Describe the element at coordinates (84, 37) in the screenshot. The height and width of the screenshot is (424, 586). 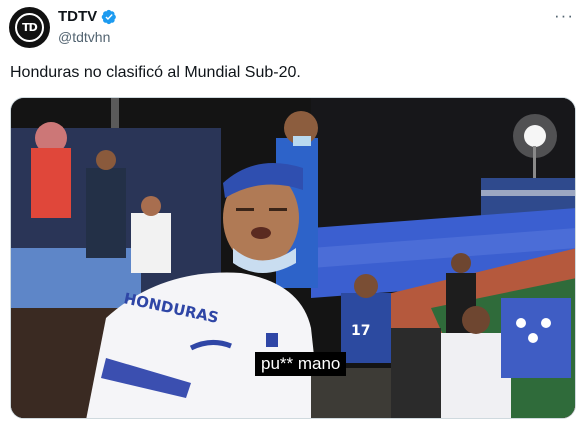
I see `author-handle: @tdtvhn` at that location.